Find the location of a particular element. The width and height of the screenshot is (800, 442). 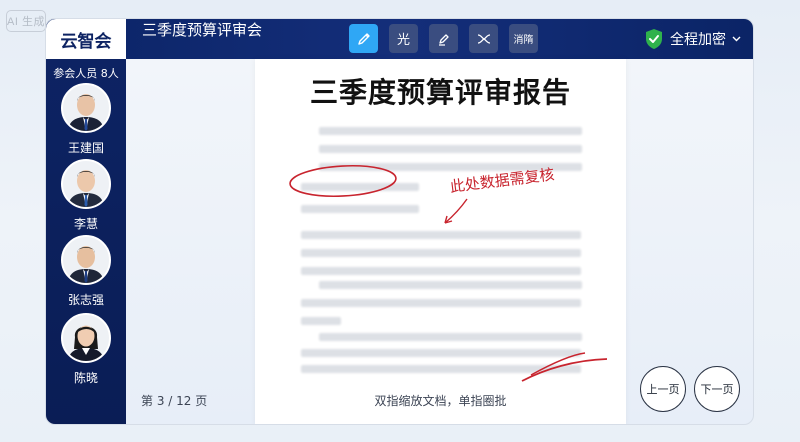

pen-icon is located at coordinates (363, 38).